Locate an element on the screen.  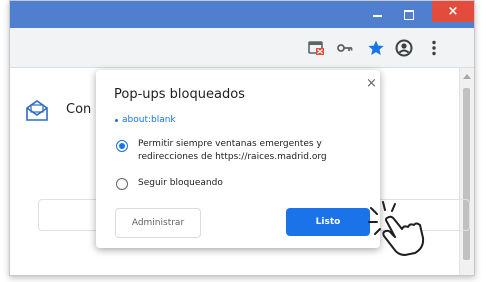
scroll-up-arrow is located at coordinates (467, 76).